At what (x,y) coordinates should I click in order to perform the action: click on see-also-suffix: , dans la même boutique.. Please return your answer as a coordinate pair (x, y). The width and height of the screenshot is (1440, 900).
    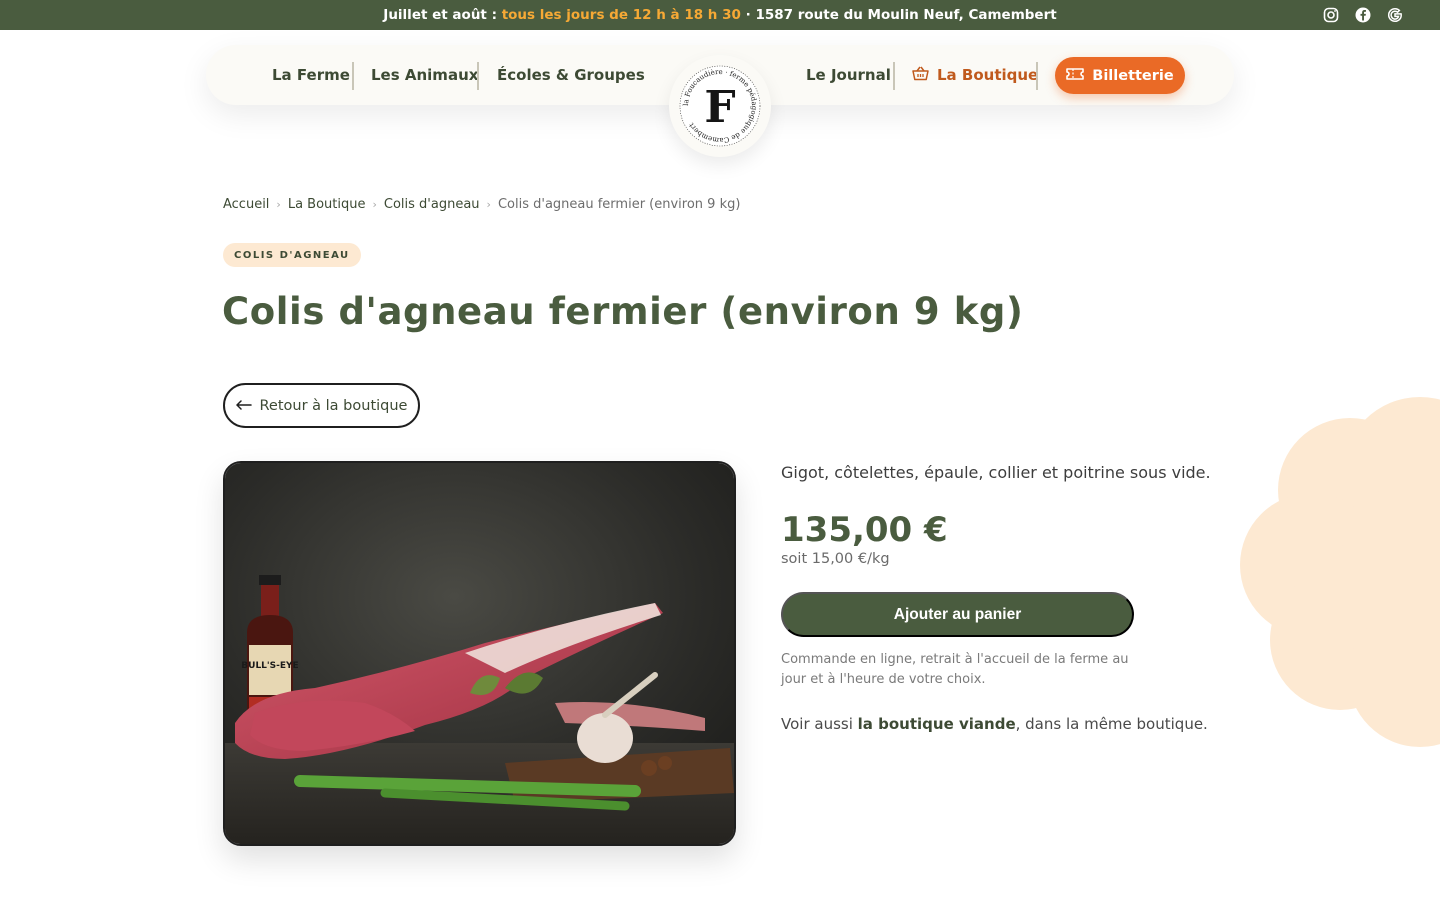
    Looking at the image, I should click on (1111, 724).